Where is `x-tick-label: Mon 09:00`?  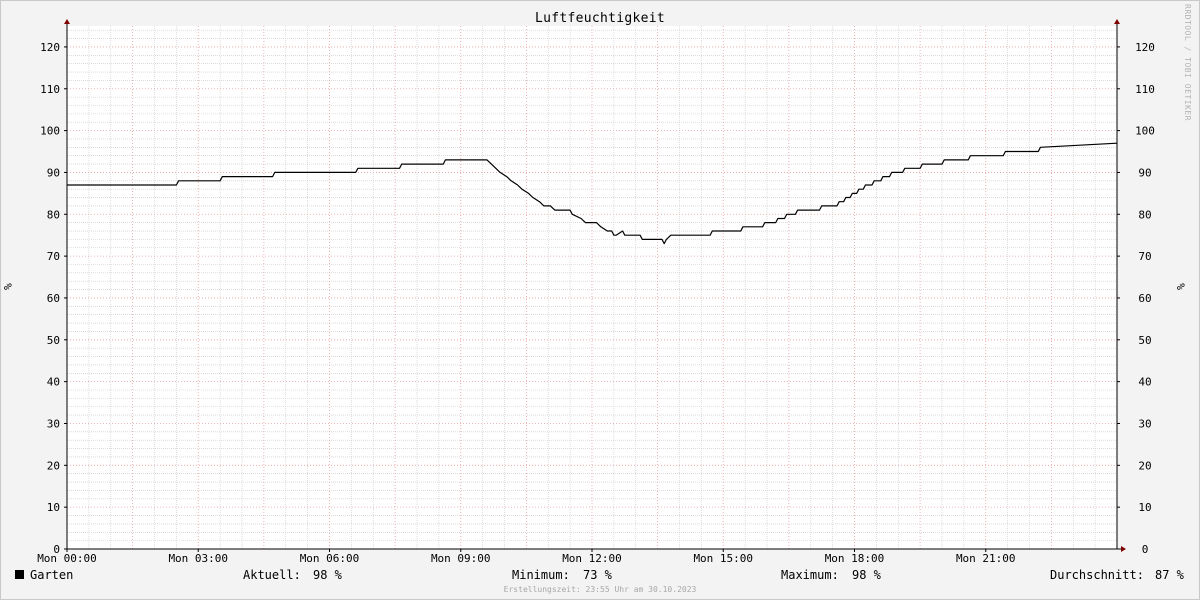
x-tick-label: Mon 09:00 is located at coordinates (461, 558).